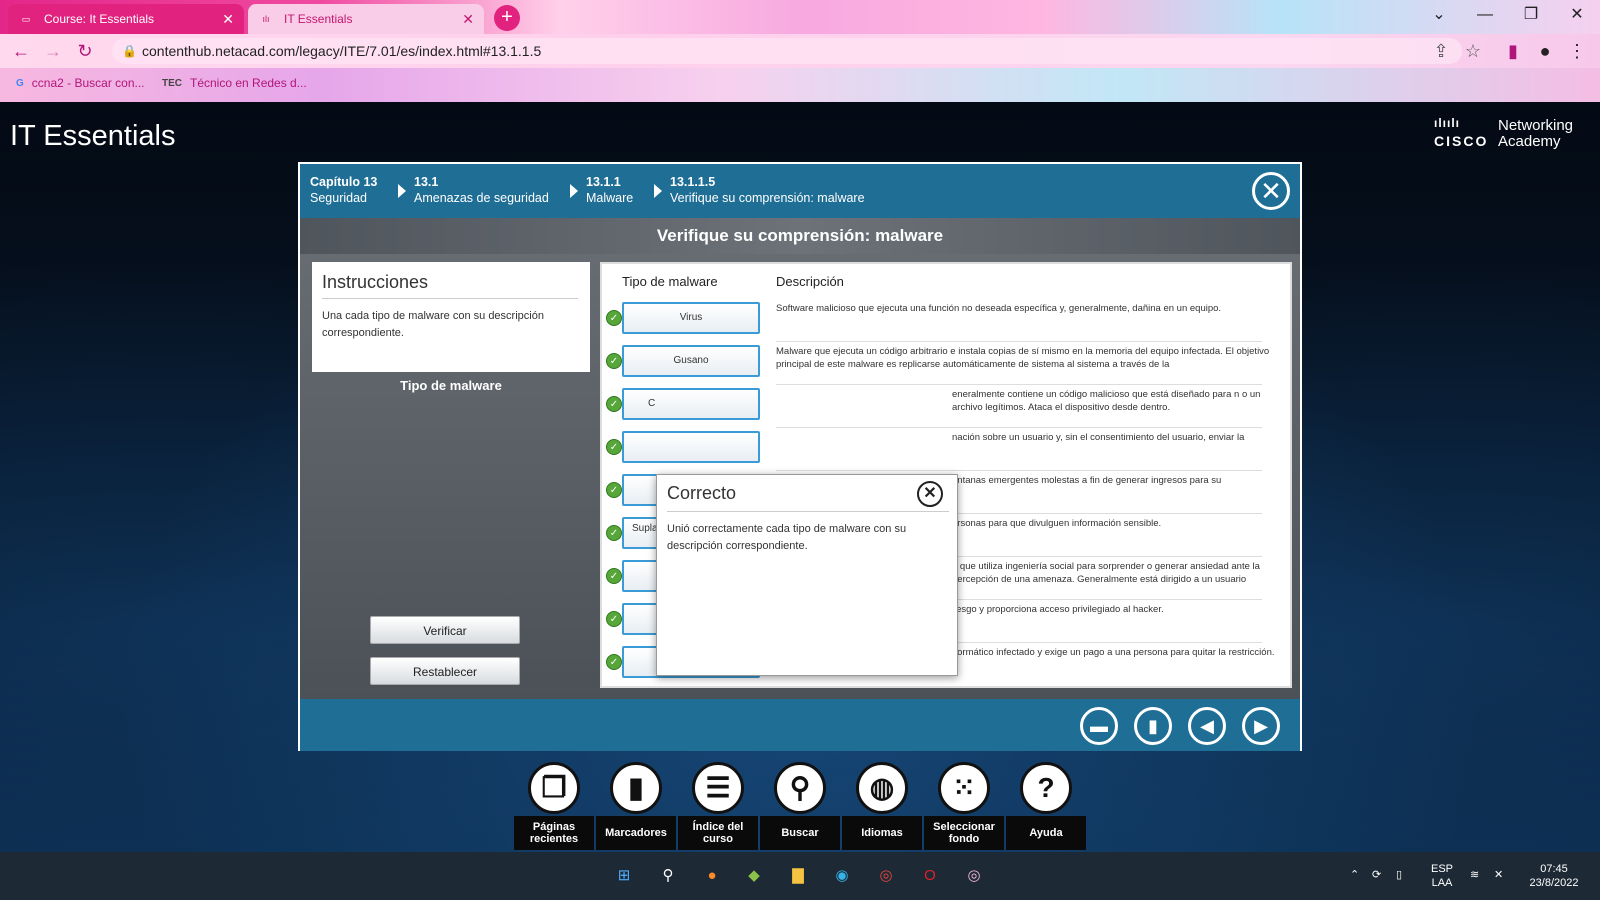 The height and width of the screenshot is (900, 1600). Describe the element at coordinates (1554, 876) in the screenshot. I see `clock: 07:45 23/8/2022` at that location.